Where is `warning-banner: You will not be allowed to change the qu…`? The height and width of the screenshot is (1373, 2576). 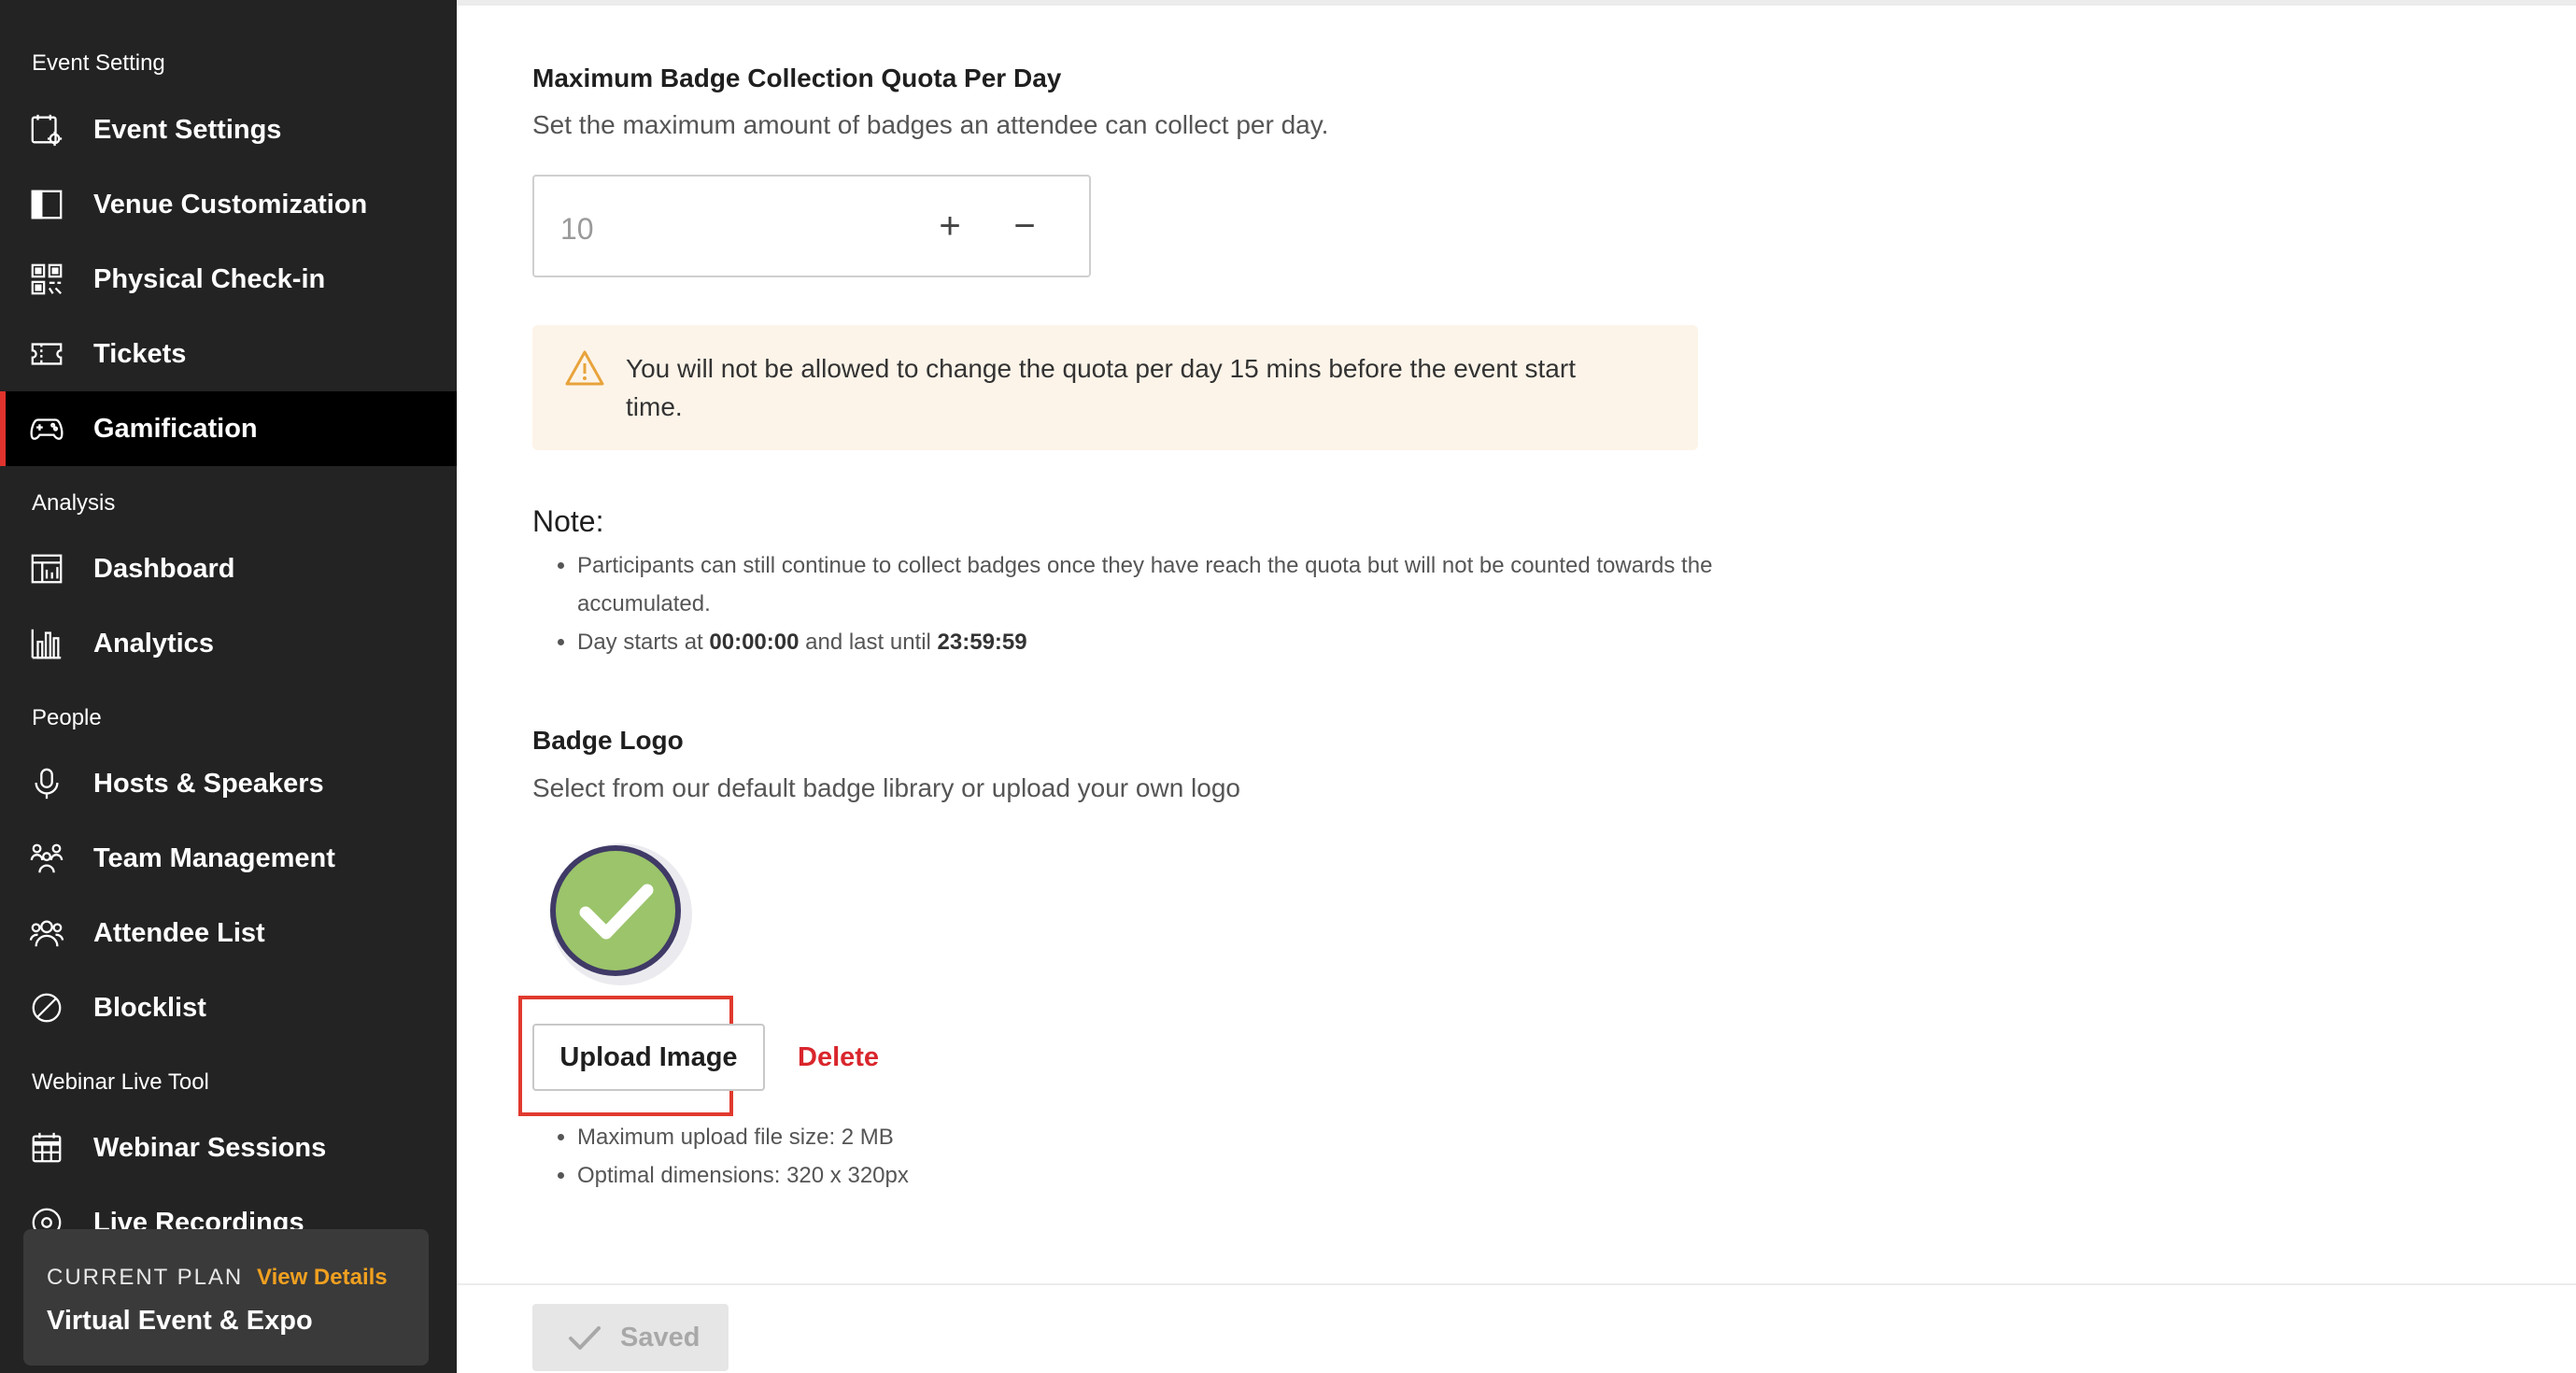
warning-banner: You will not be allowed to change the qu… is located at coordinates (1115, 387).